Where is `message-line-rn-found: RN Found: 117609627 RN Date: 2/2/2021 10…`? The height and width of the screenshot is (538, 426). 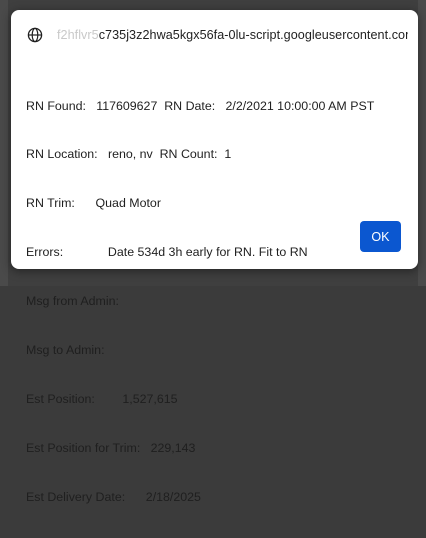 message-line-rn-found: RN Found: 117609627 RN Date: 2/2/2021 10… is located at coordinates (200, 105).